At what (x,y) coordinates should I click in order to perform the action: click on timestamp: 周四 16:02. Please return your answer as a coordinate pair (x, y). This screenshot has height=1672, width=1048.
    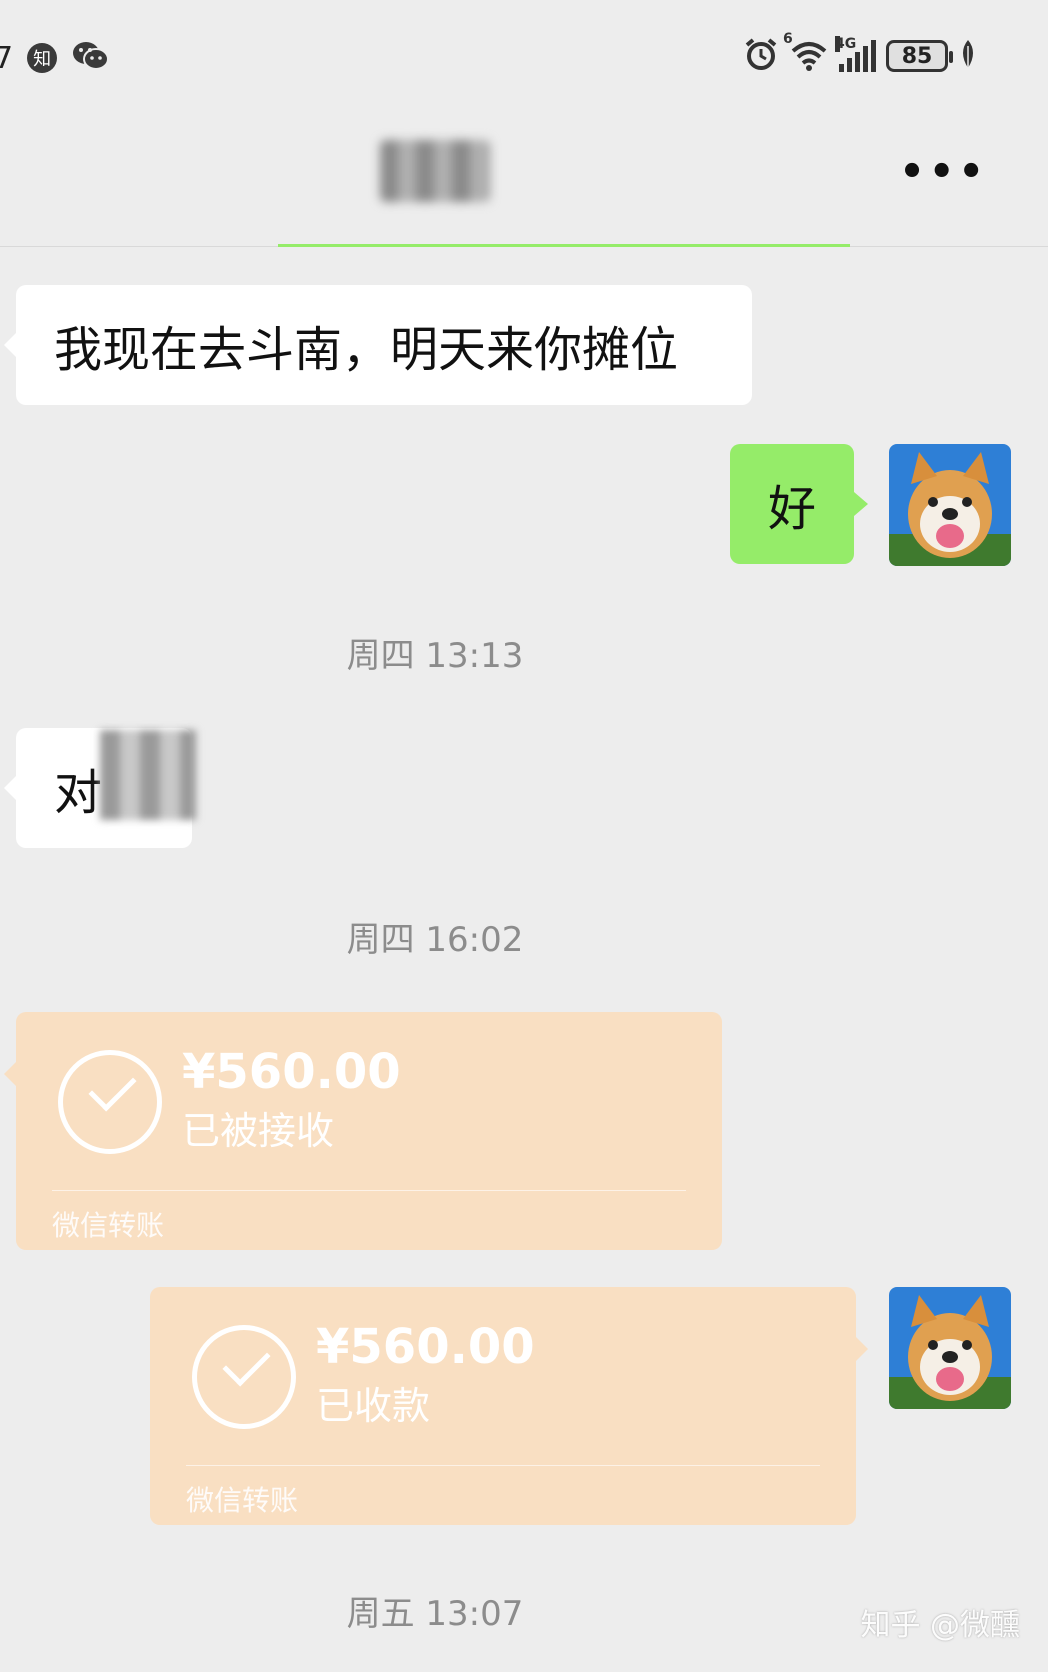
    Looking at the image, I should click on (435, 940).